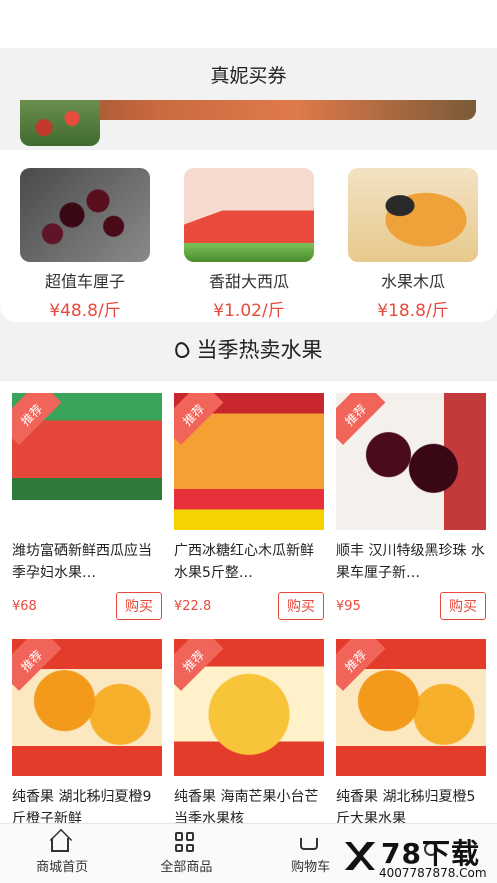  I want to click on watermark: 78下载 4007787878.Com, so click(416, 857).